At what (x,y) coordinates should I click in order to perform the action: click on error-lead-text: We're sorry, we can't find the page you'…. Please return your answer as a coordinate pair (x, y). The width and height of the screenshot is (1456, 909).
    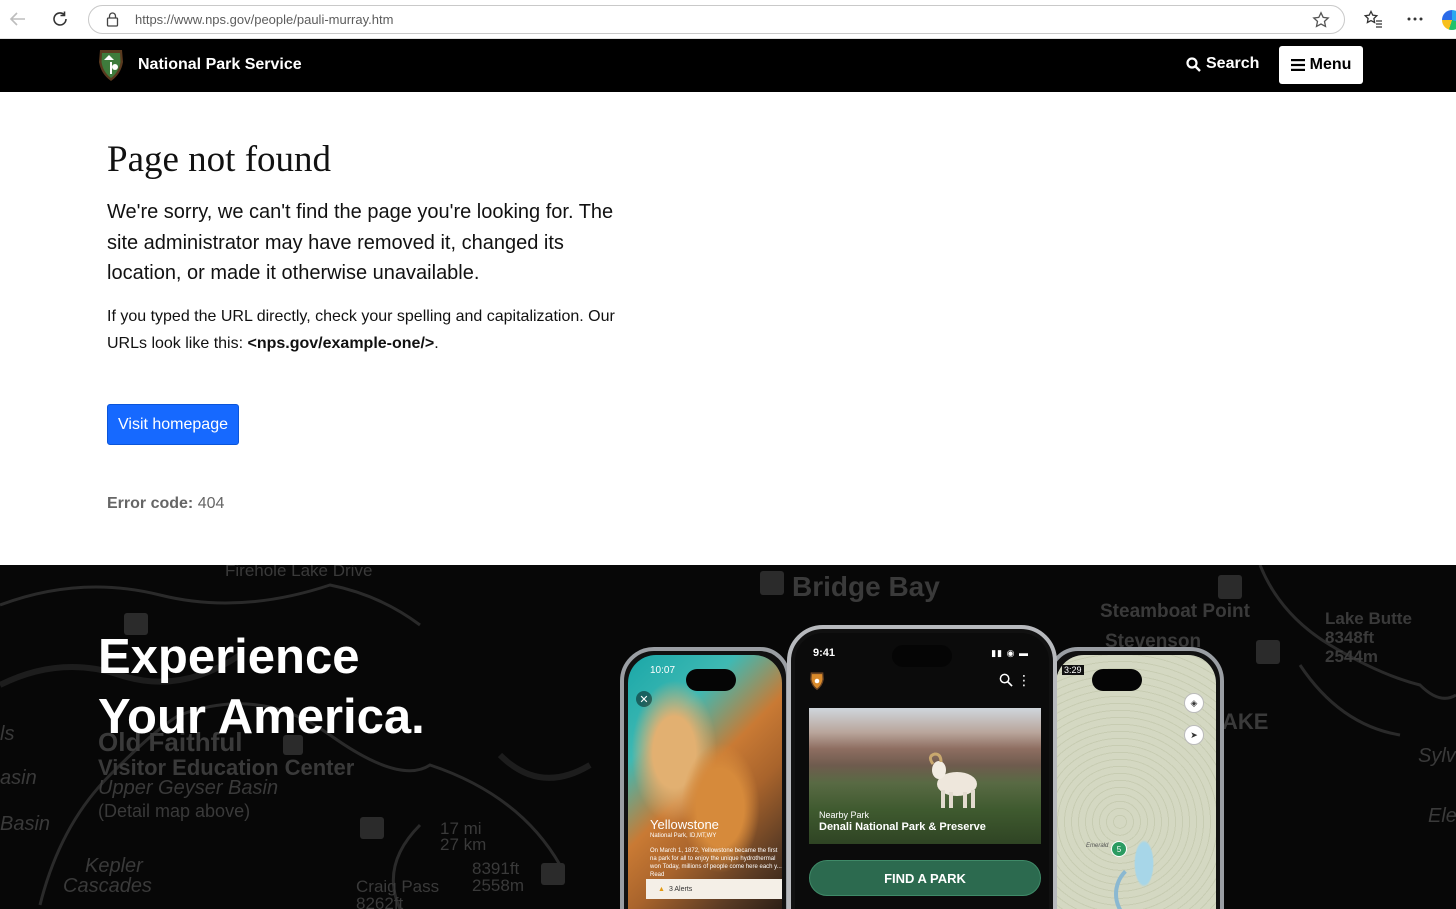
    Looking at the image, I should click on (360, 242).